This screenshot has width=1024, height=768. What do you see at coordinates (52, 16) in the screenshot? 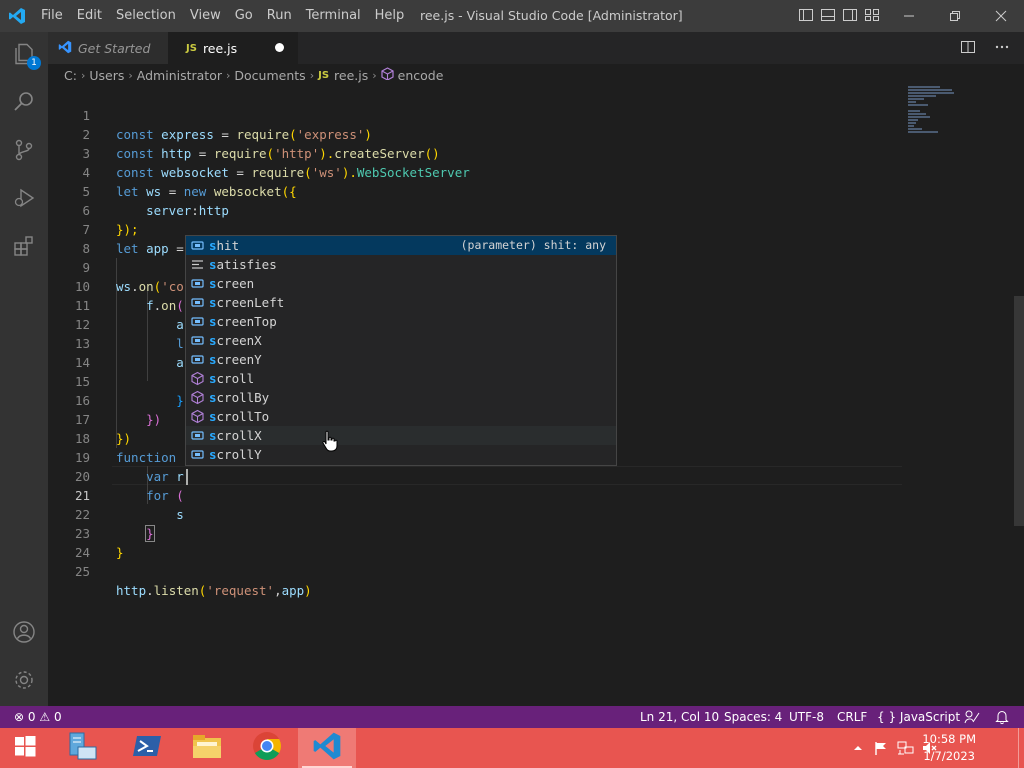
I see `menu-file: File` at bounding box center [52, 16].